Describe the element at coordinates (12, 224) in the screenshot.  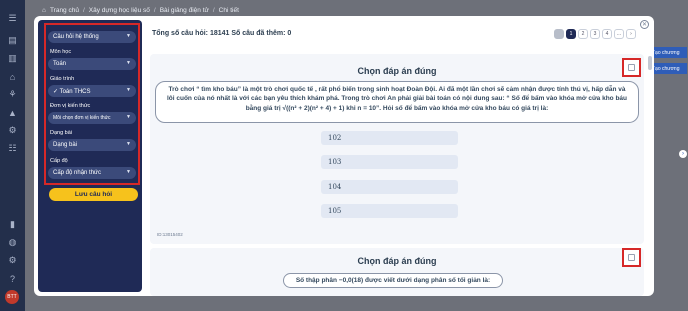
I see `chart-icon: ▮` at that location.